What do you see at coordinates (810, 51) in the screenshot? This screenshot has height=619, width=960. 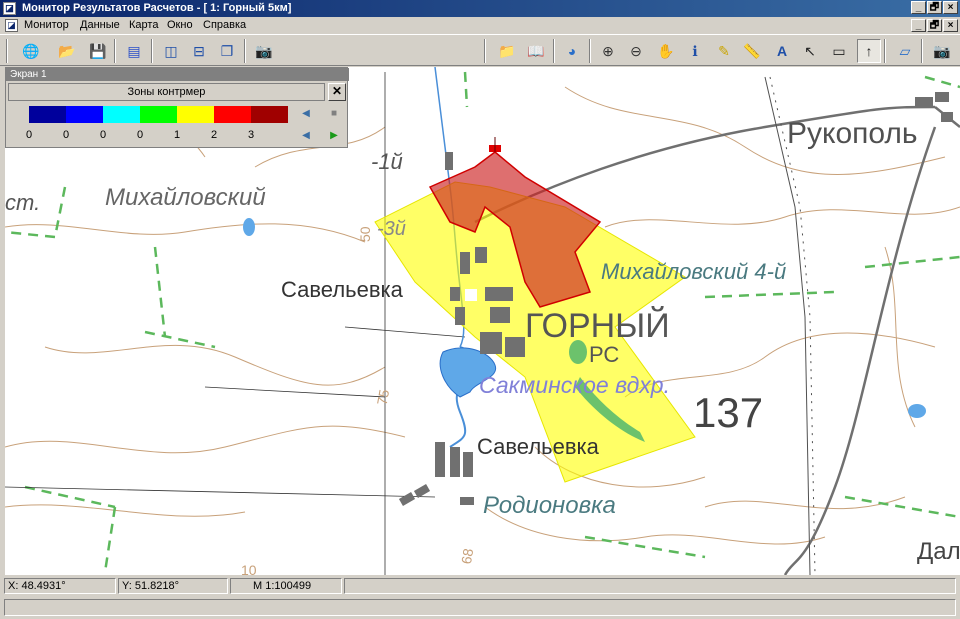 I see `pointer-icon: ↖` at bounding box center [810, 51].